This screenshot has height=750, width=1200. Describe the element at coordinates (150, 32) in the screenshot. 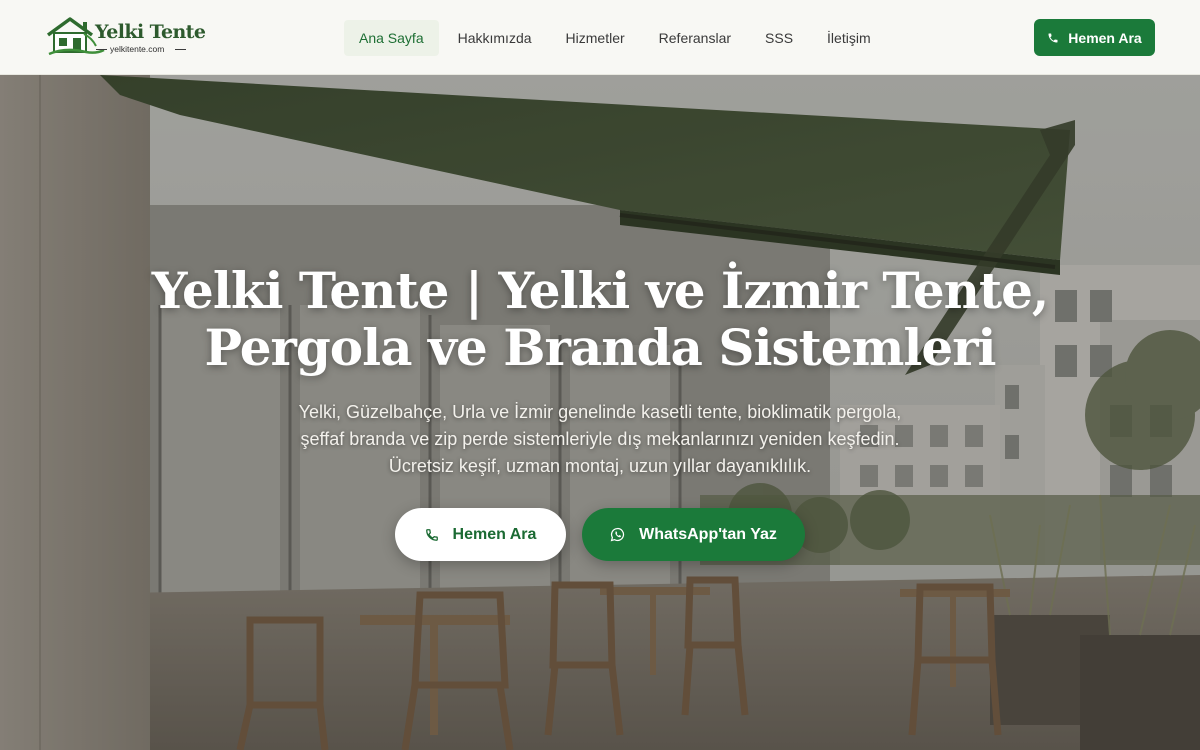

I see `logo-title: Yelki Tente` at that location.